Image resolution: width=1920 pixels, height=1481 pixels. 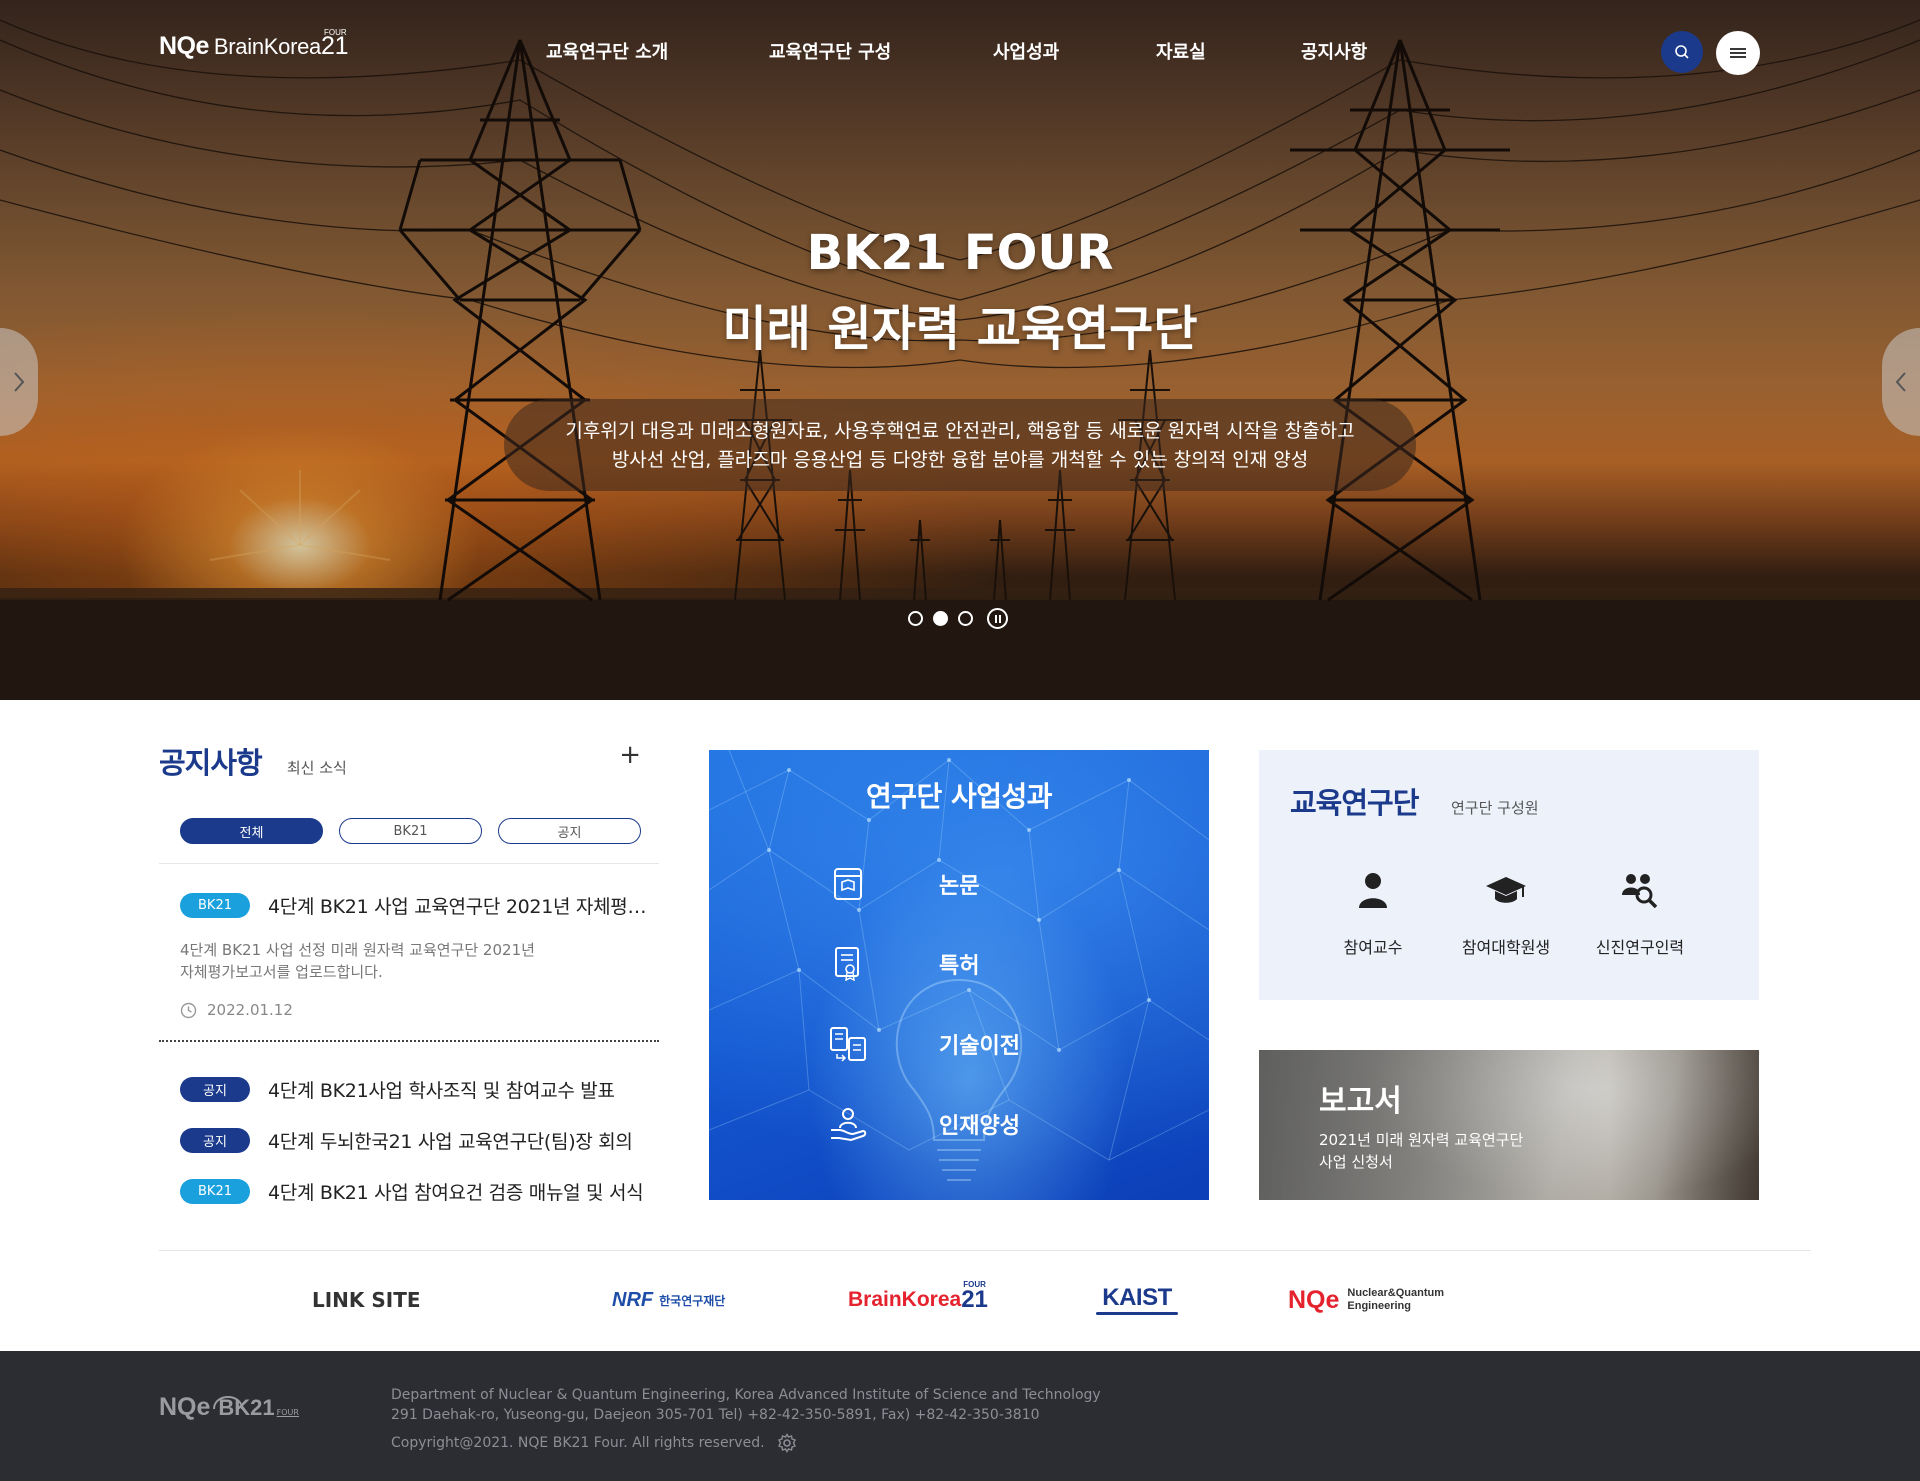 What do you see at coordinates (188, 1010) in the screenshot?
I see `clock-icon` at bounding box center [188, 1010].